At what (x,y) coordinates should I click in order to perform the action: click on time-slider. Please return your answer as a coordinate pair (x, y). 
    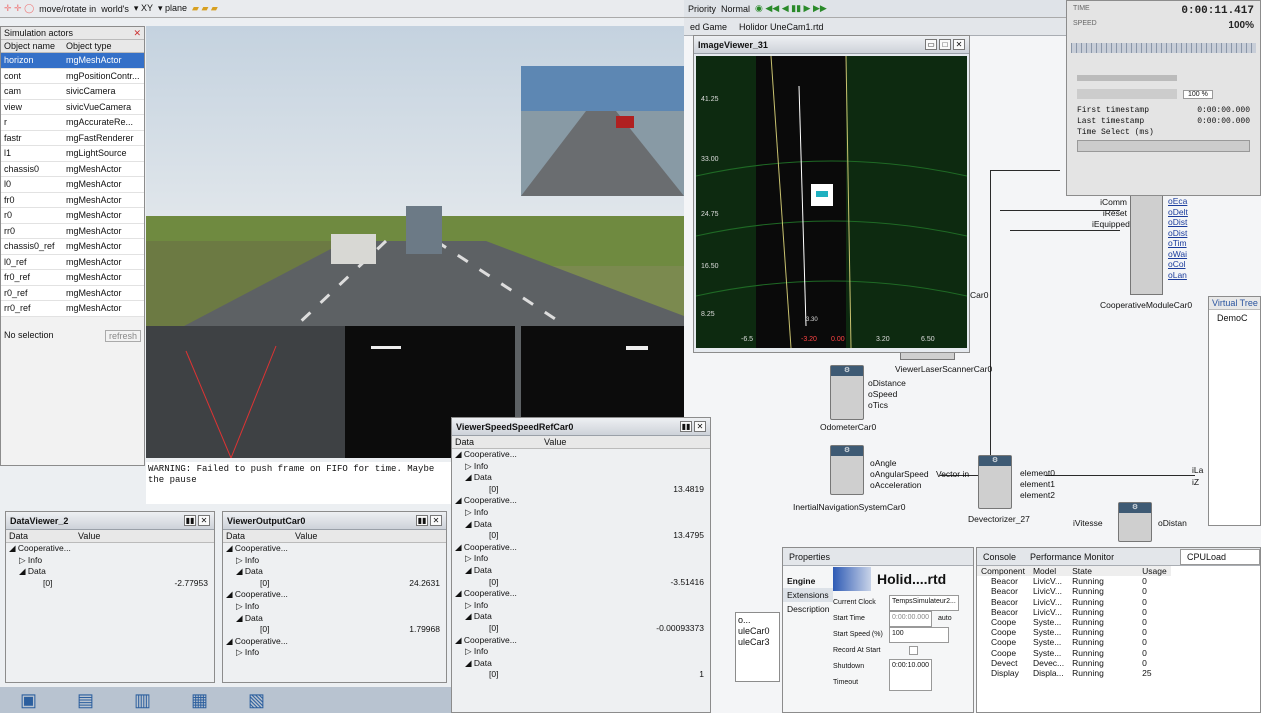
    Looking at the image, I should click on (1127, 78).